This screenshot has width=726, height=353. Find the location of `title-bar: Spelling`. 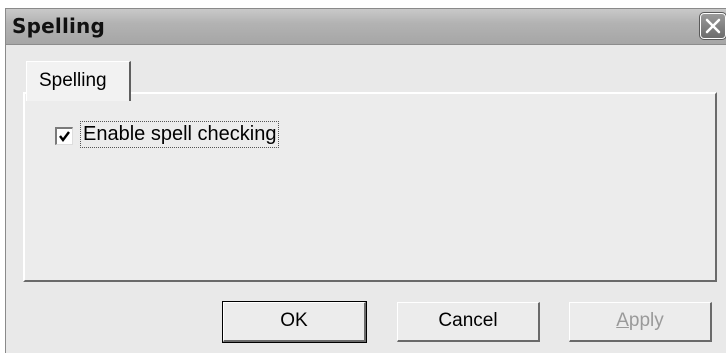

title-bar: Spelling is located at coordinates (366, 27).